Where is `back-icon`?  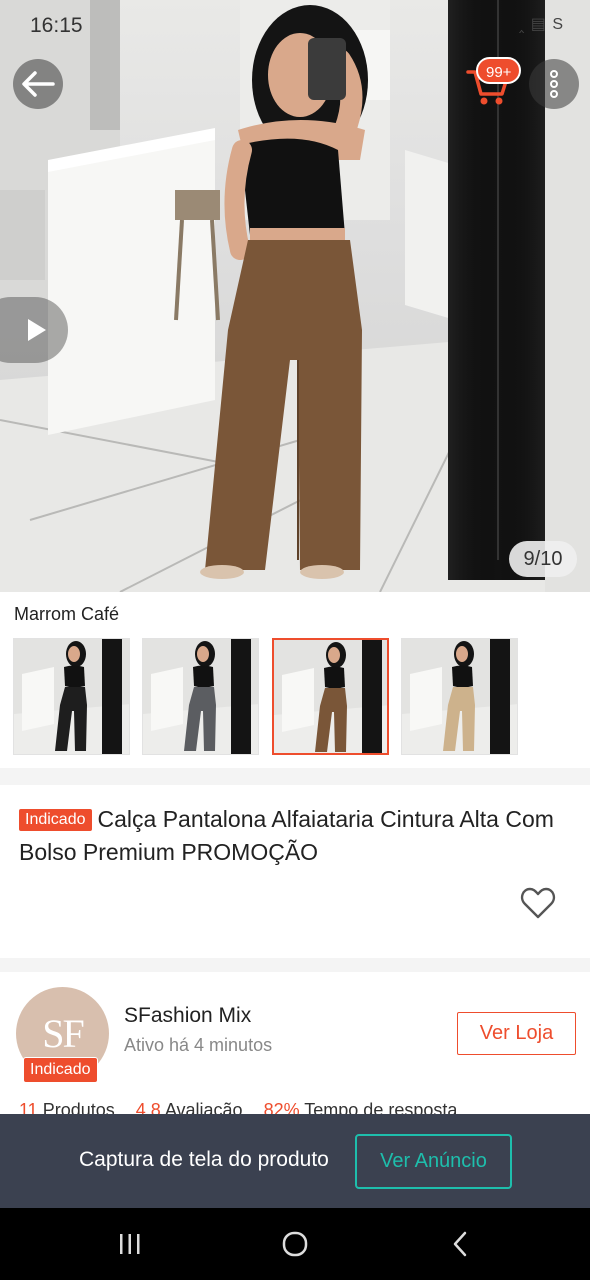 back-icon is located at coordinates (460, 1244).